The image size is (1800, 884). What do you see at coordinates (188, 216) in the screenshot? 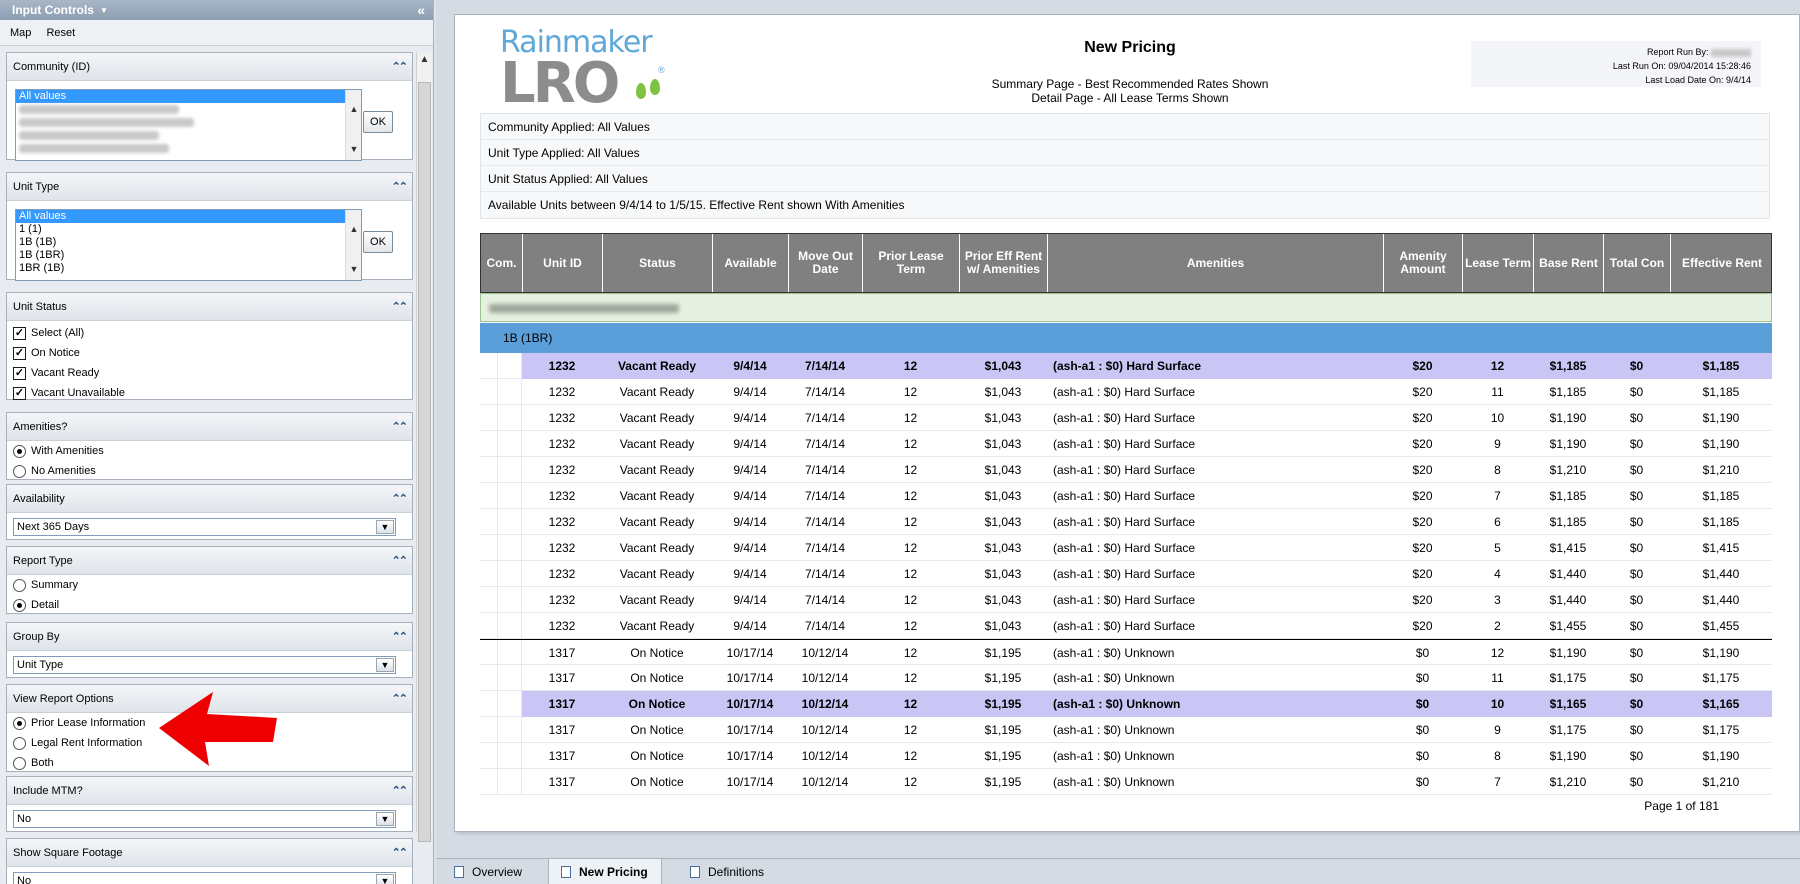
I see `unit-type-option: All values` at bounding box center [188, 216].